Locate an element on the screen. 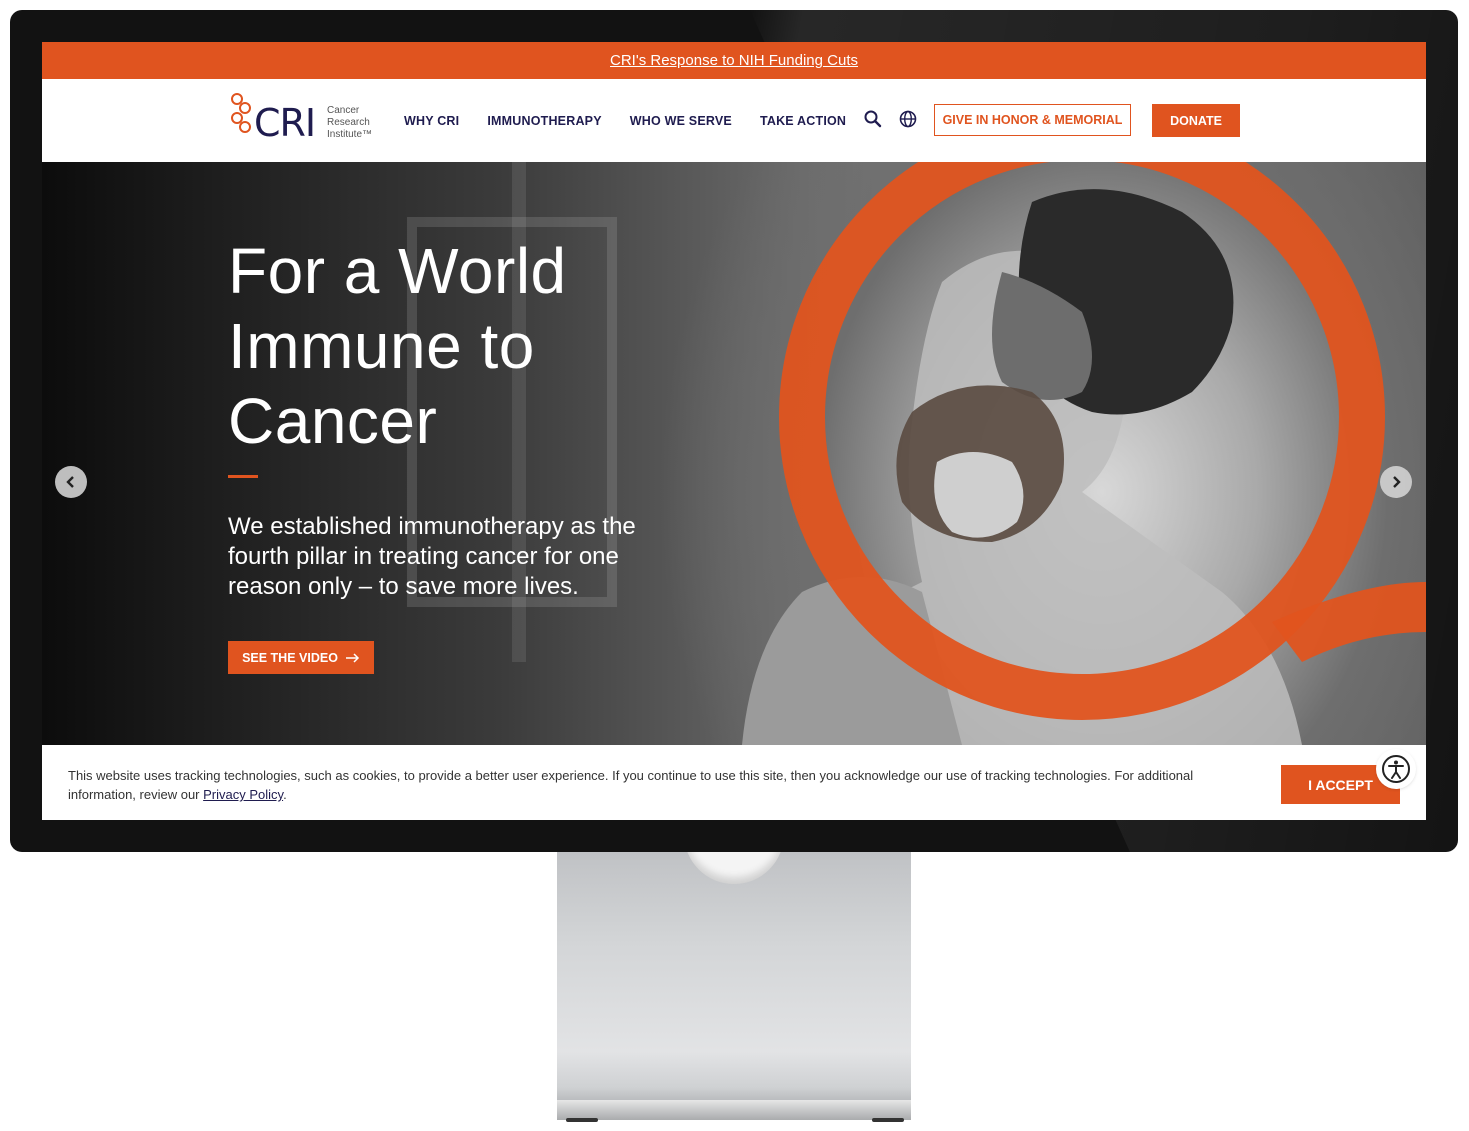 The image size is (1469, 1131). chevron-right-icon is located at coordinates (1397, 482).